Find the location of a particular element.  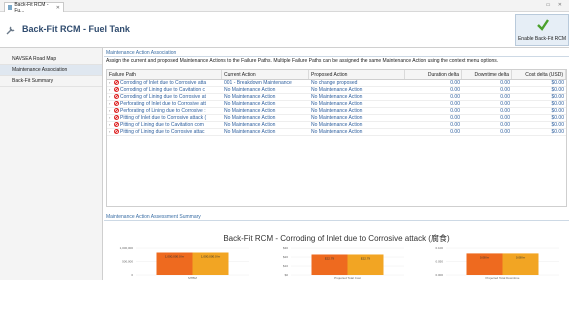

x-axis-label: MTBM is located at coordinates (192, 278).